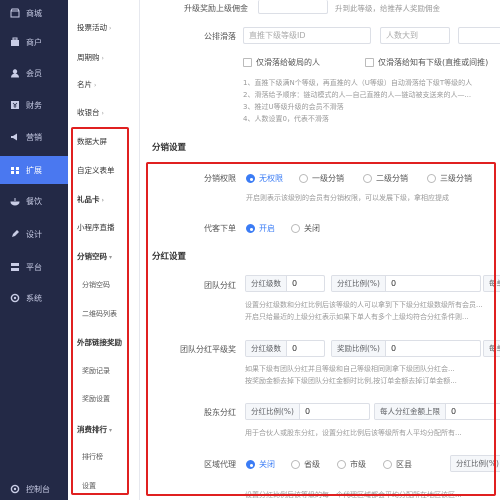 Image resolution: width=500 pixels, height=500 pixels. Describe the element at coordinates (220, 36) in the screenshot. I see `slide-label: 公排滑落` at that location.